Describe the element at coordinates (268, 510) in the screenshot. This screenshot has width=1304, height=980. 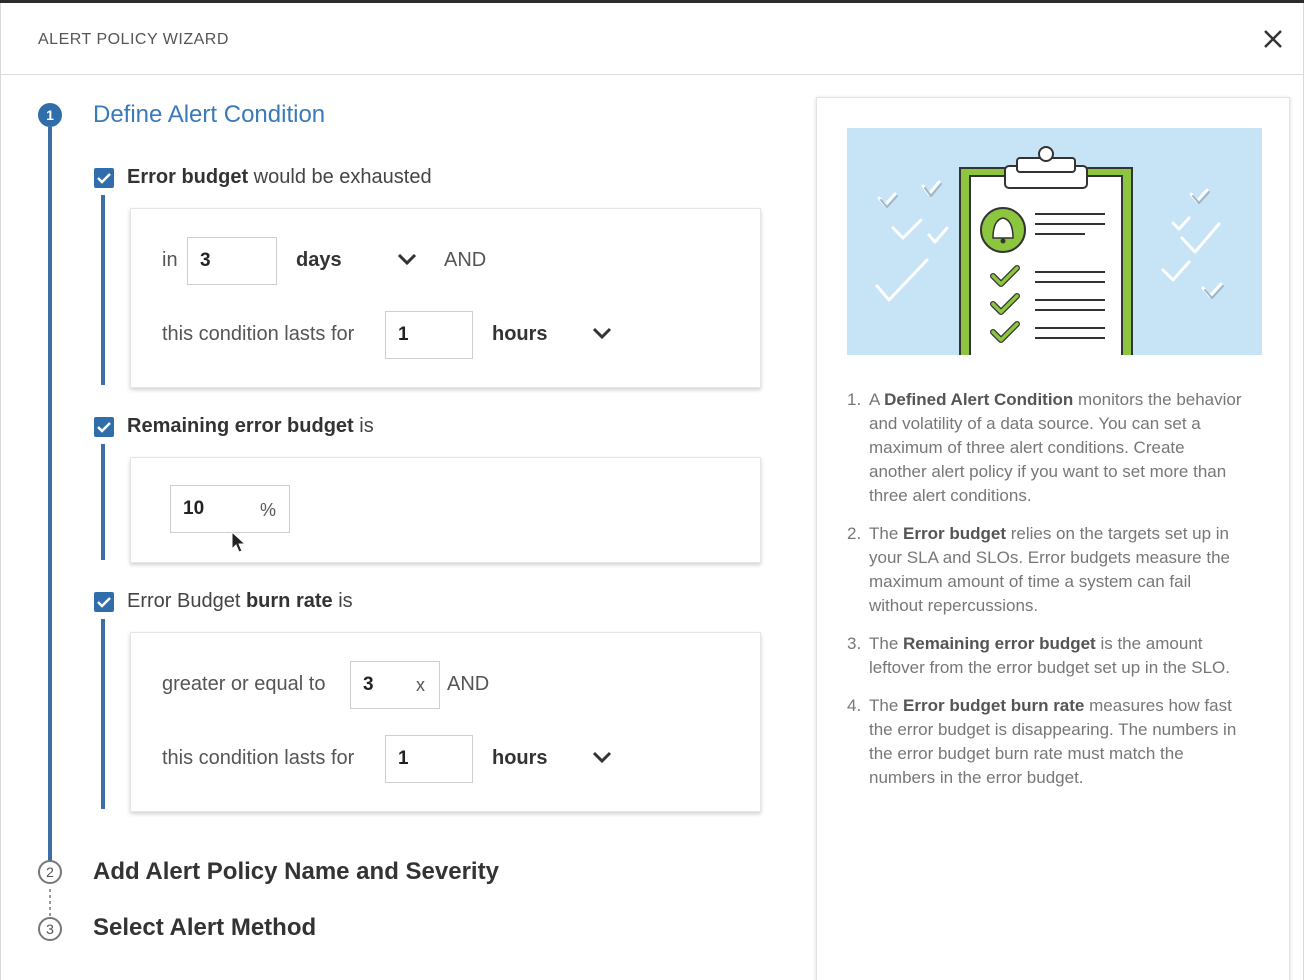
I see `percent-suffix: %` at that location.